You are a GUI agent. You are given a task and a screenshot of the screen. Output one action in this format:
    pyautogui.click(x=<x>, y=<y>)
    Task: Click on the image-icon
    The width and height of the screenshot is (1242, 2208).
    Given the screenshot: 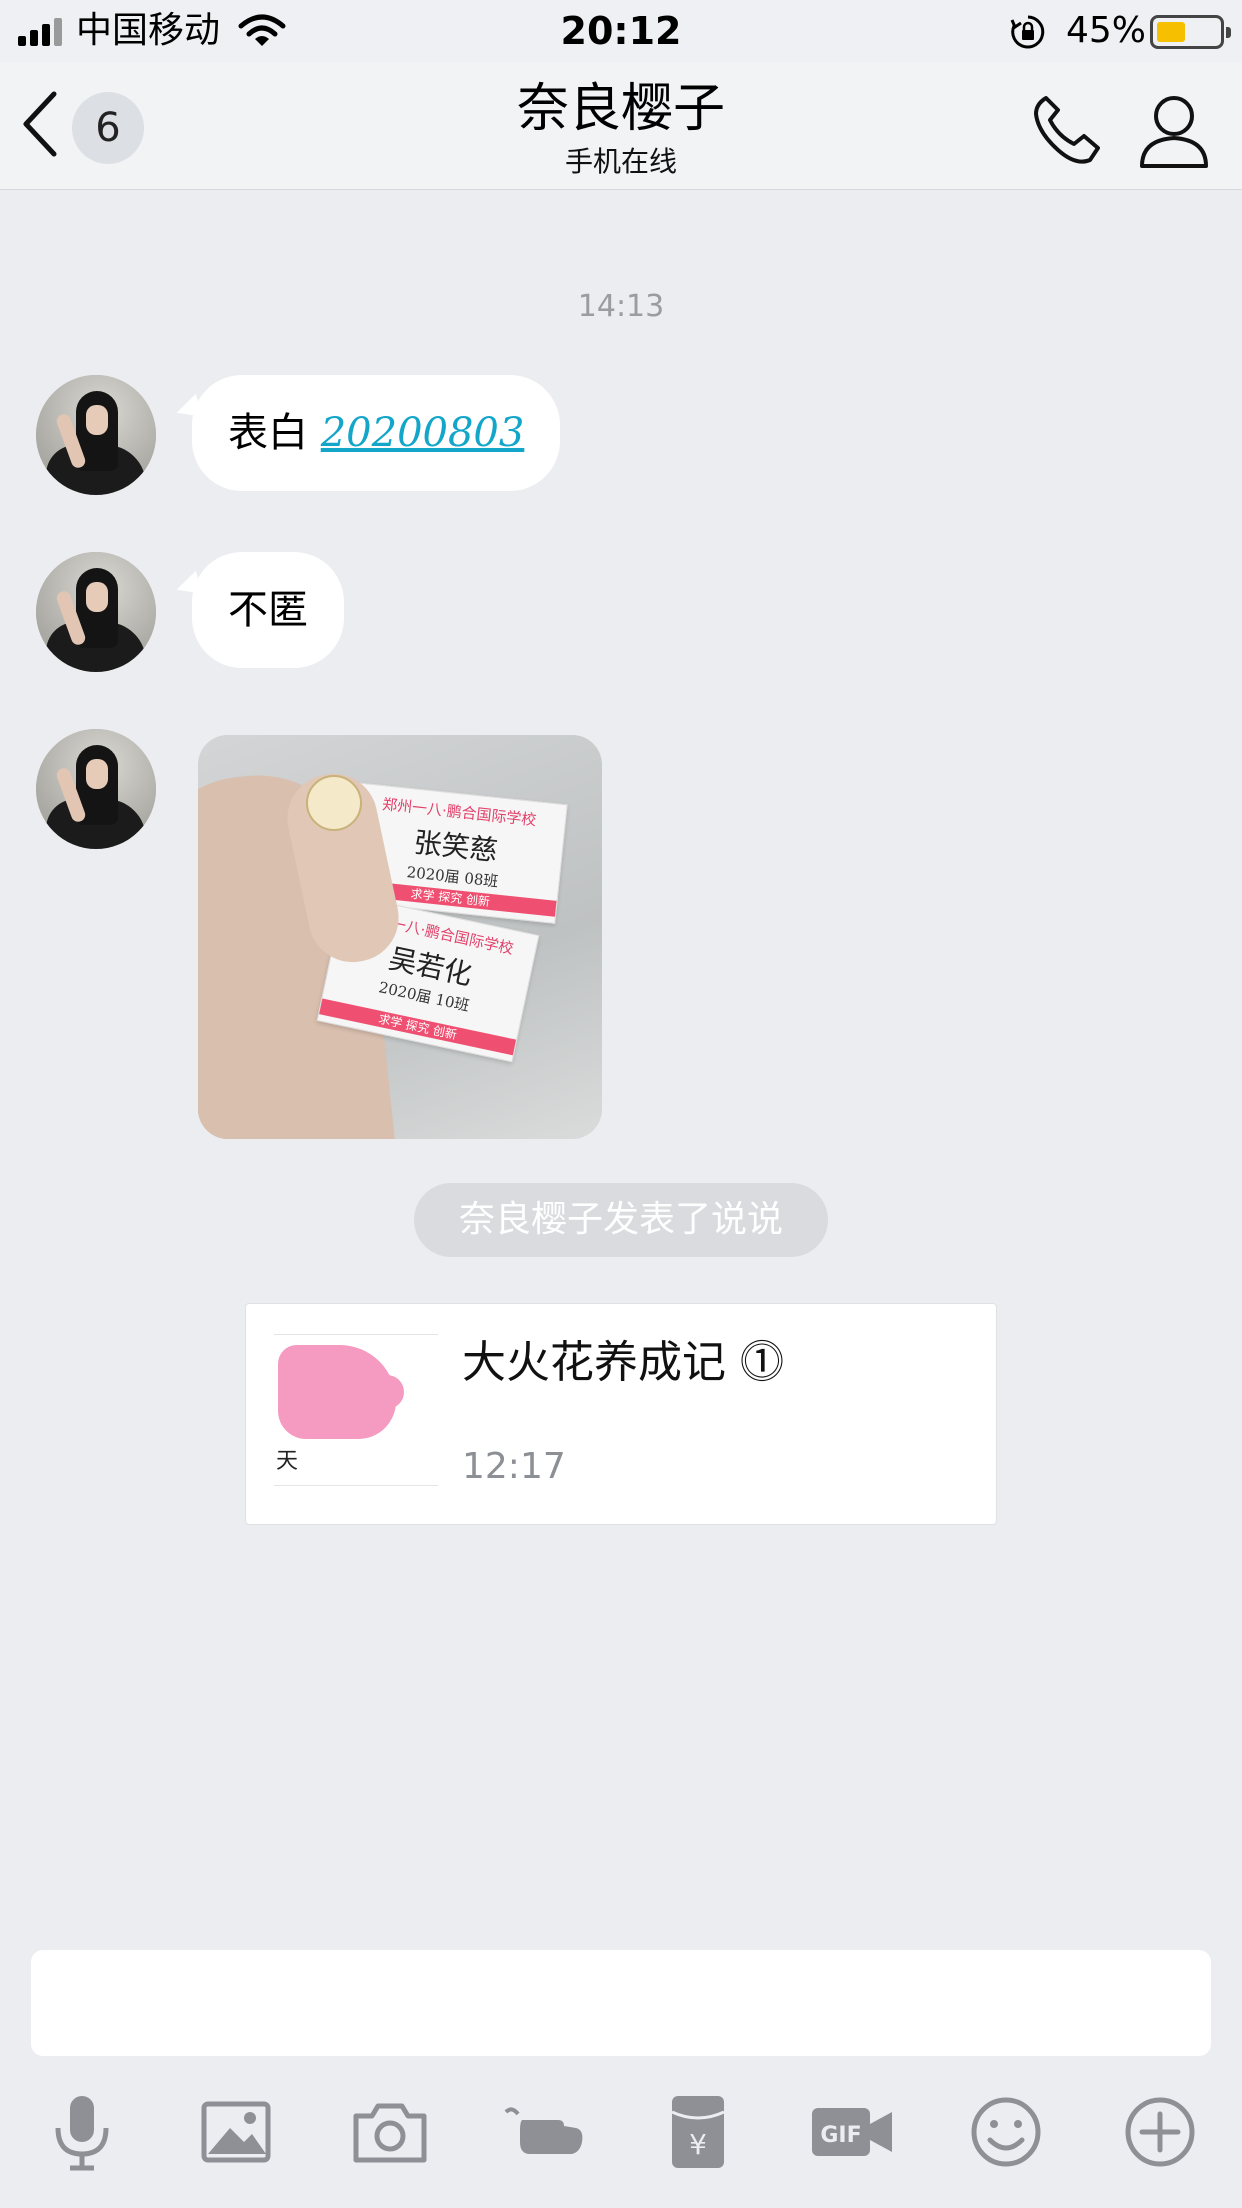 What is the action you would take?
    pyautogui.click(x=236, y=2132)
    